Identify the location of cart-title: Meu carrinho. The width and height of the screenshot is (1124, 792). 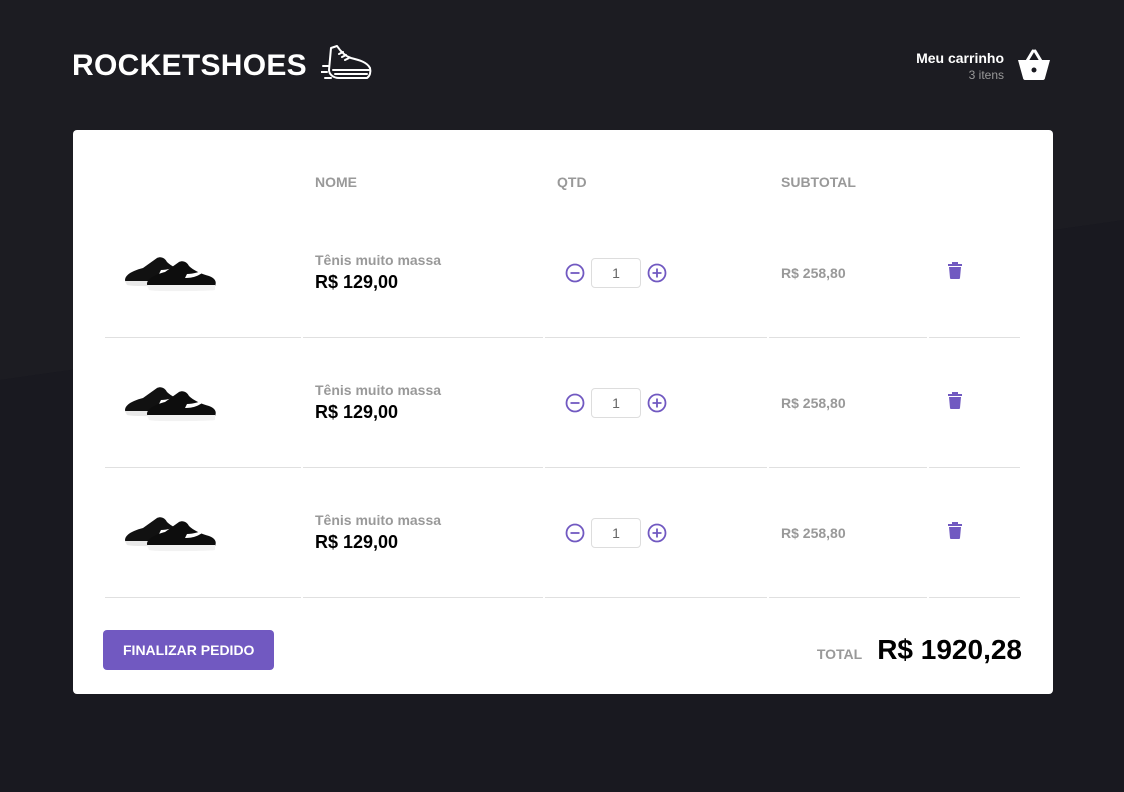
(960, 58).